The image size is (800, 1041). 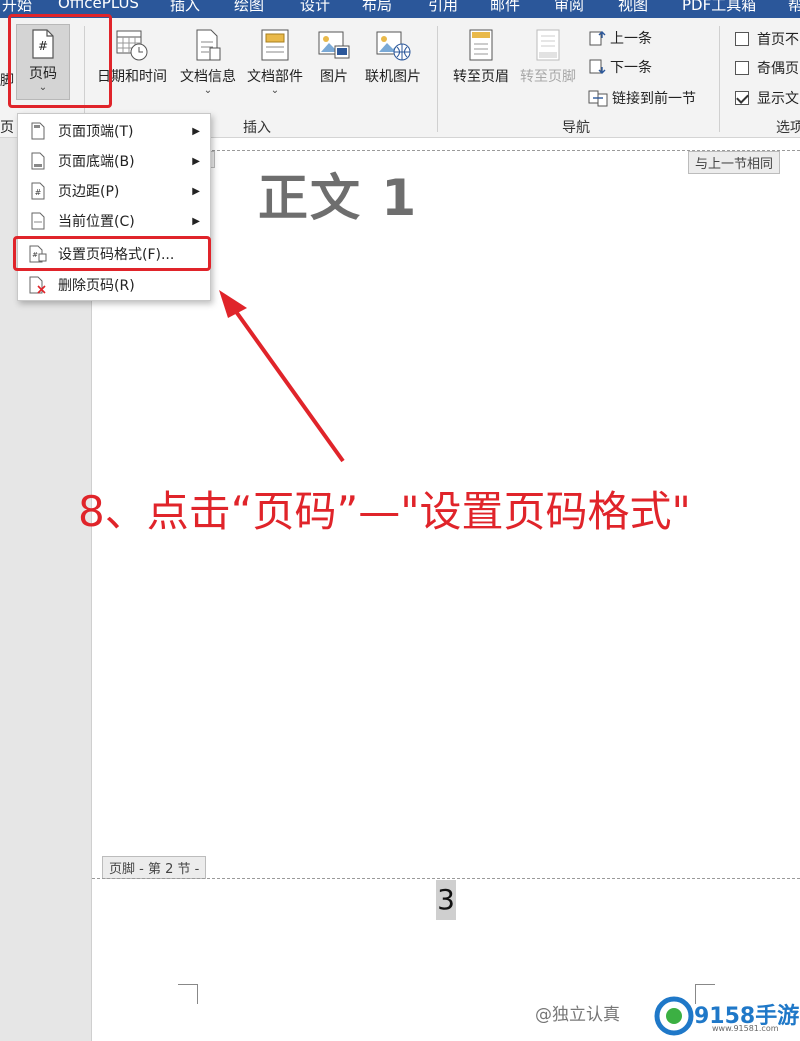 I want to click on tab-references: 引用, so click(x=443, y=7).